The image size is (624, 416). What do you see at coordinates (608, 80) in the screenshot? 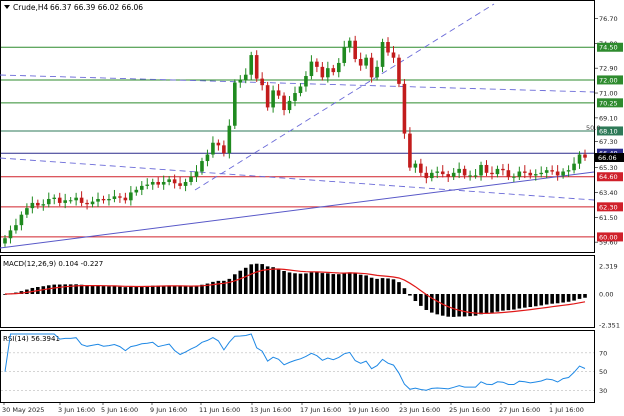
I see `level-label: 72.00` at bounding box center [608, 80].